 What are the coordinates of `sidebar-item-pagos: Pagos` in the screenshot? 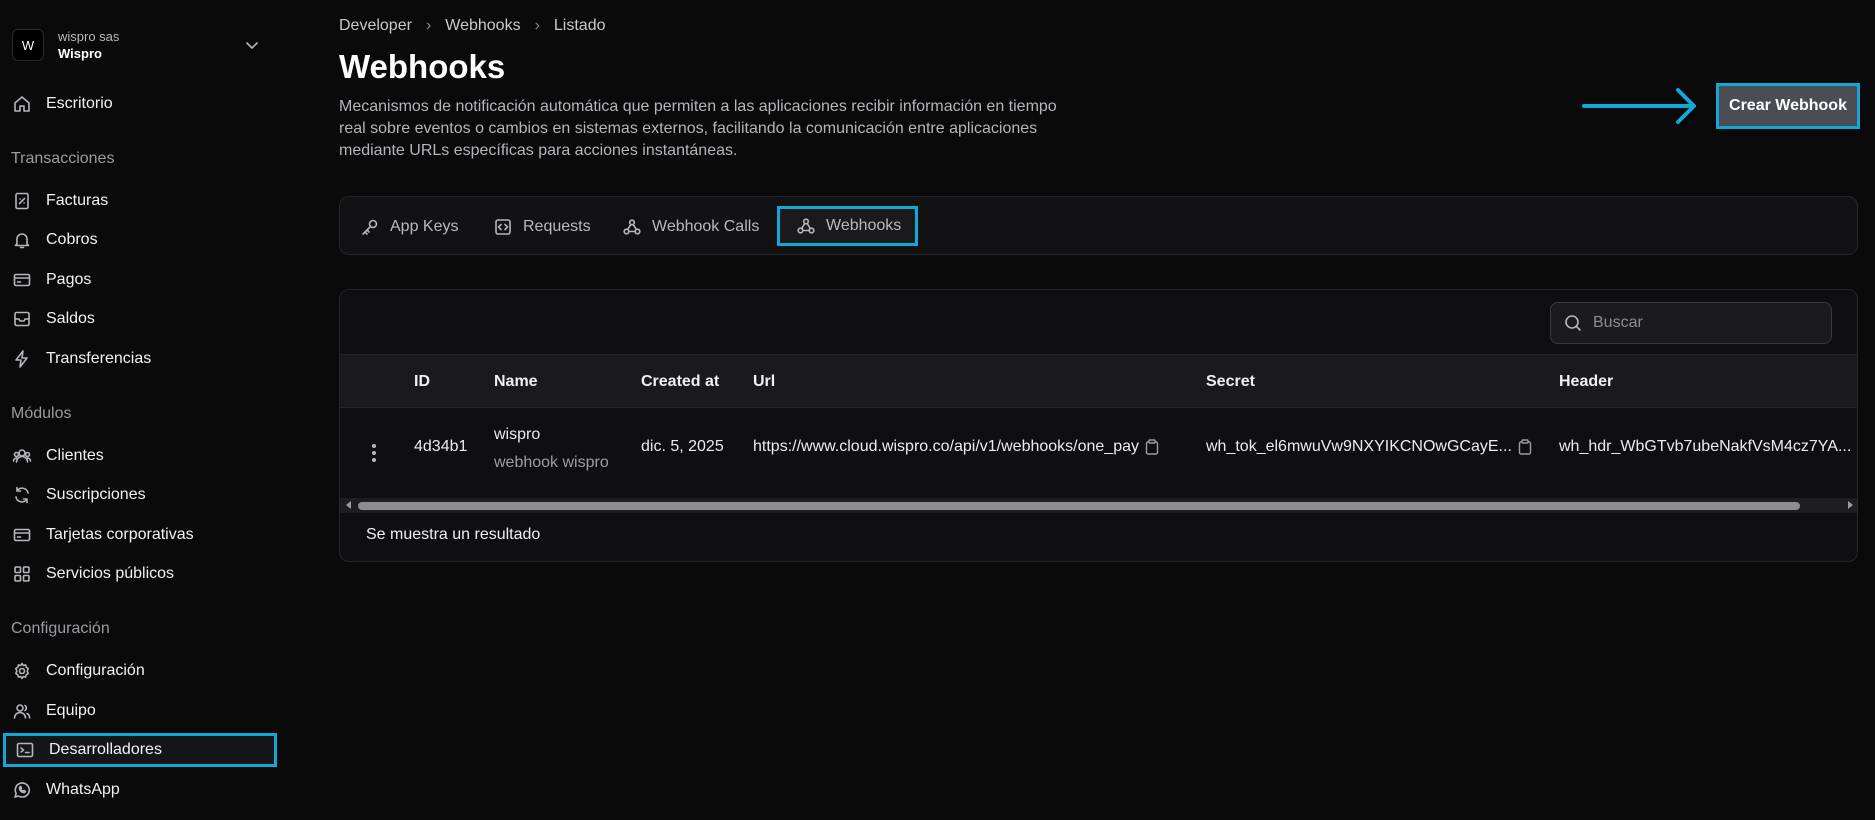 It's located at (140, 280).